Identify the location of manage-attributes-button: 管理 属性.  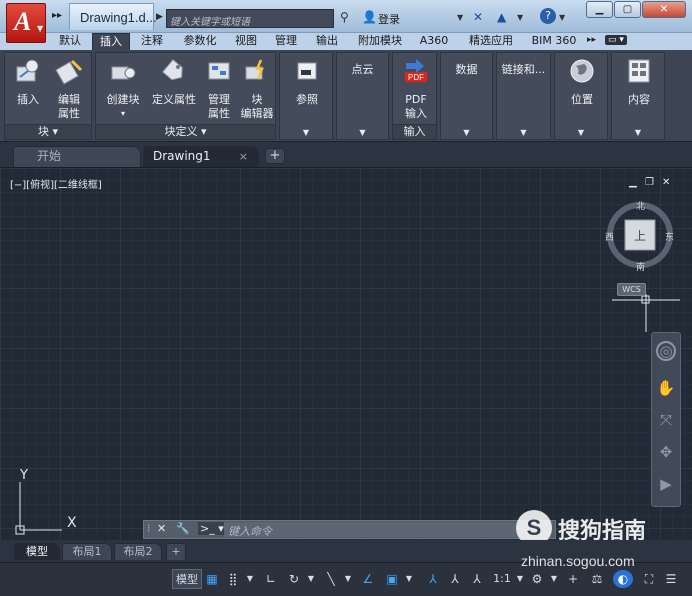
(219, 89).